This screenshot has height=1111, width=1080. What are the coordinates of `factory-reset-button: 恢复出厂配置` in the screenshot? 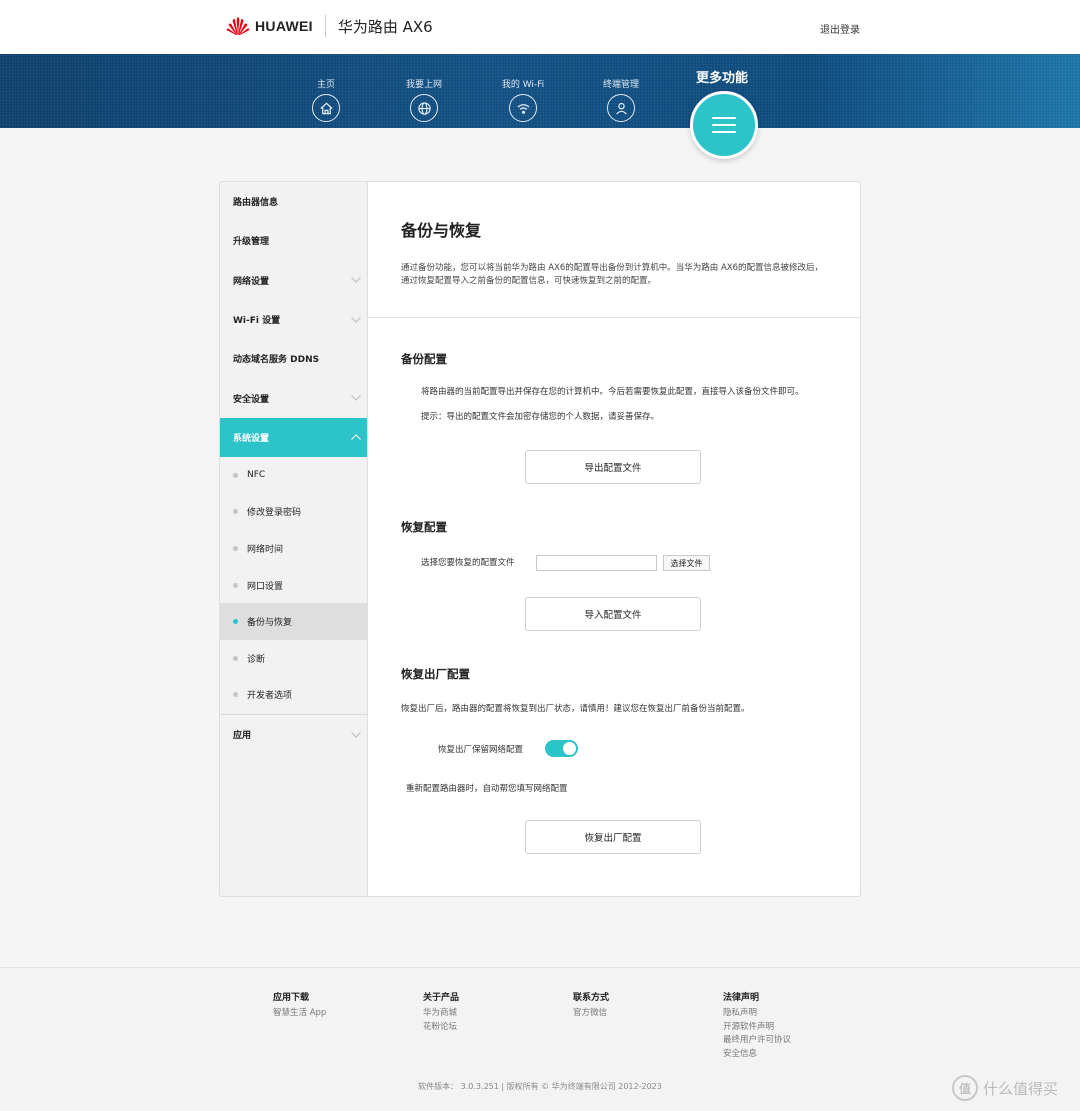 It's located at (613, 837).